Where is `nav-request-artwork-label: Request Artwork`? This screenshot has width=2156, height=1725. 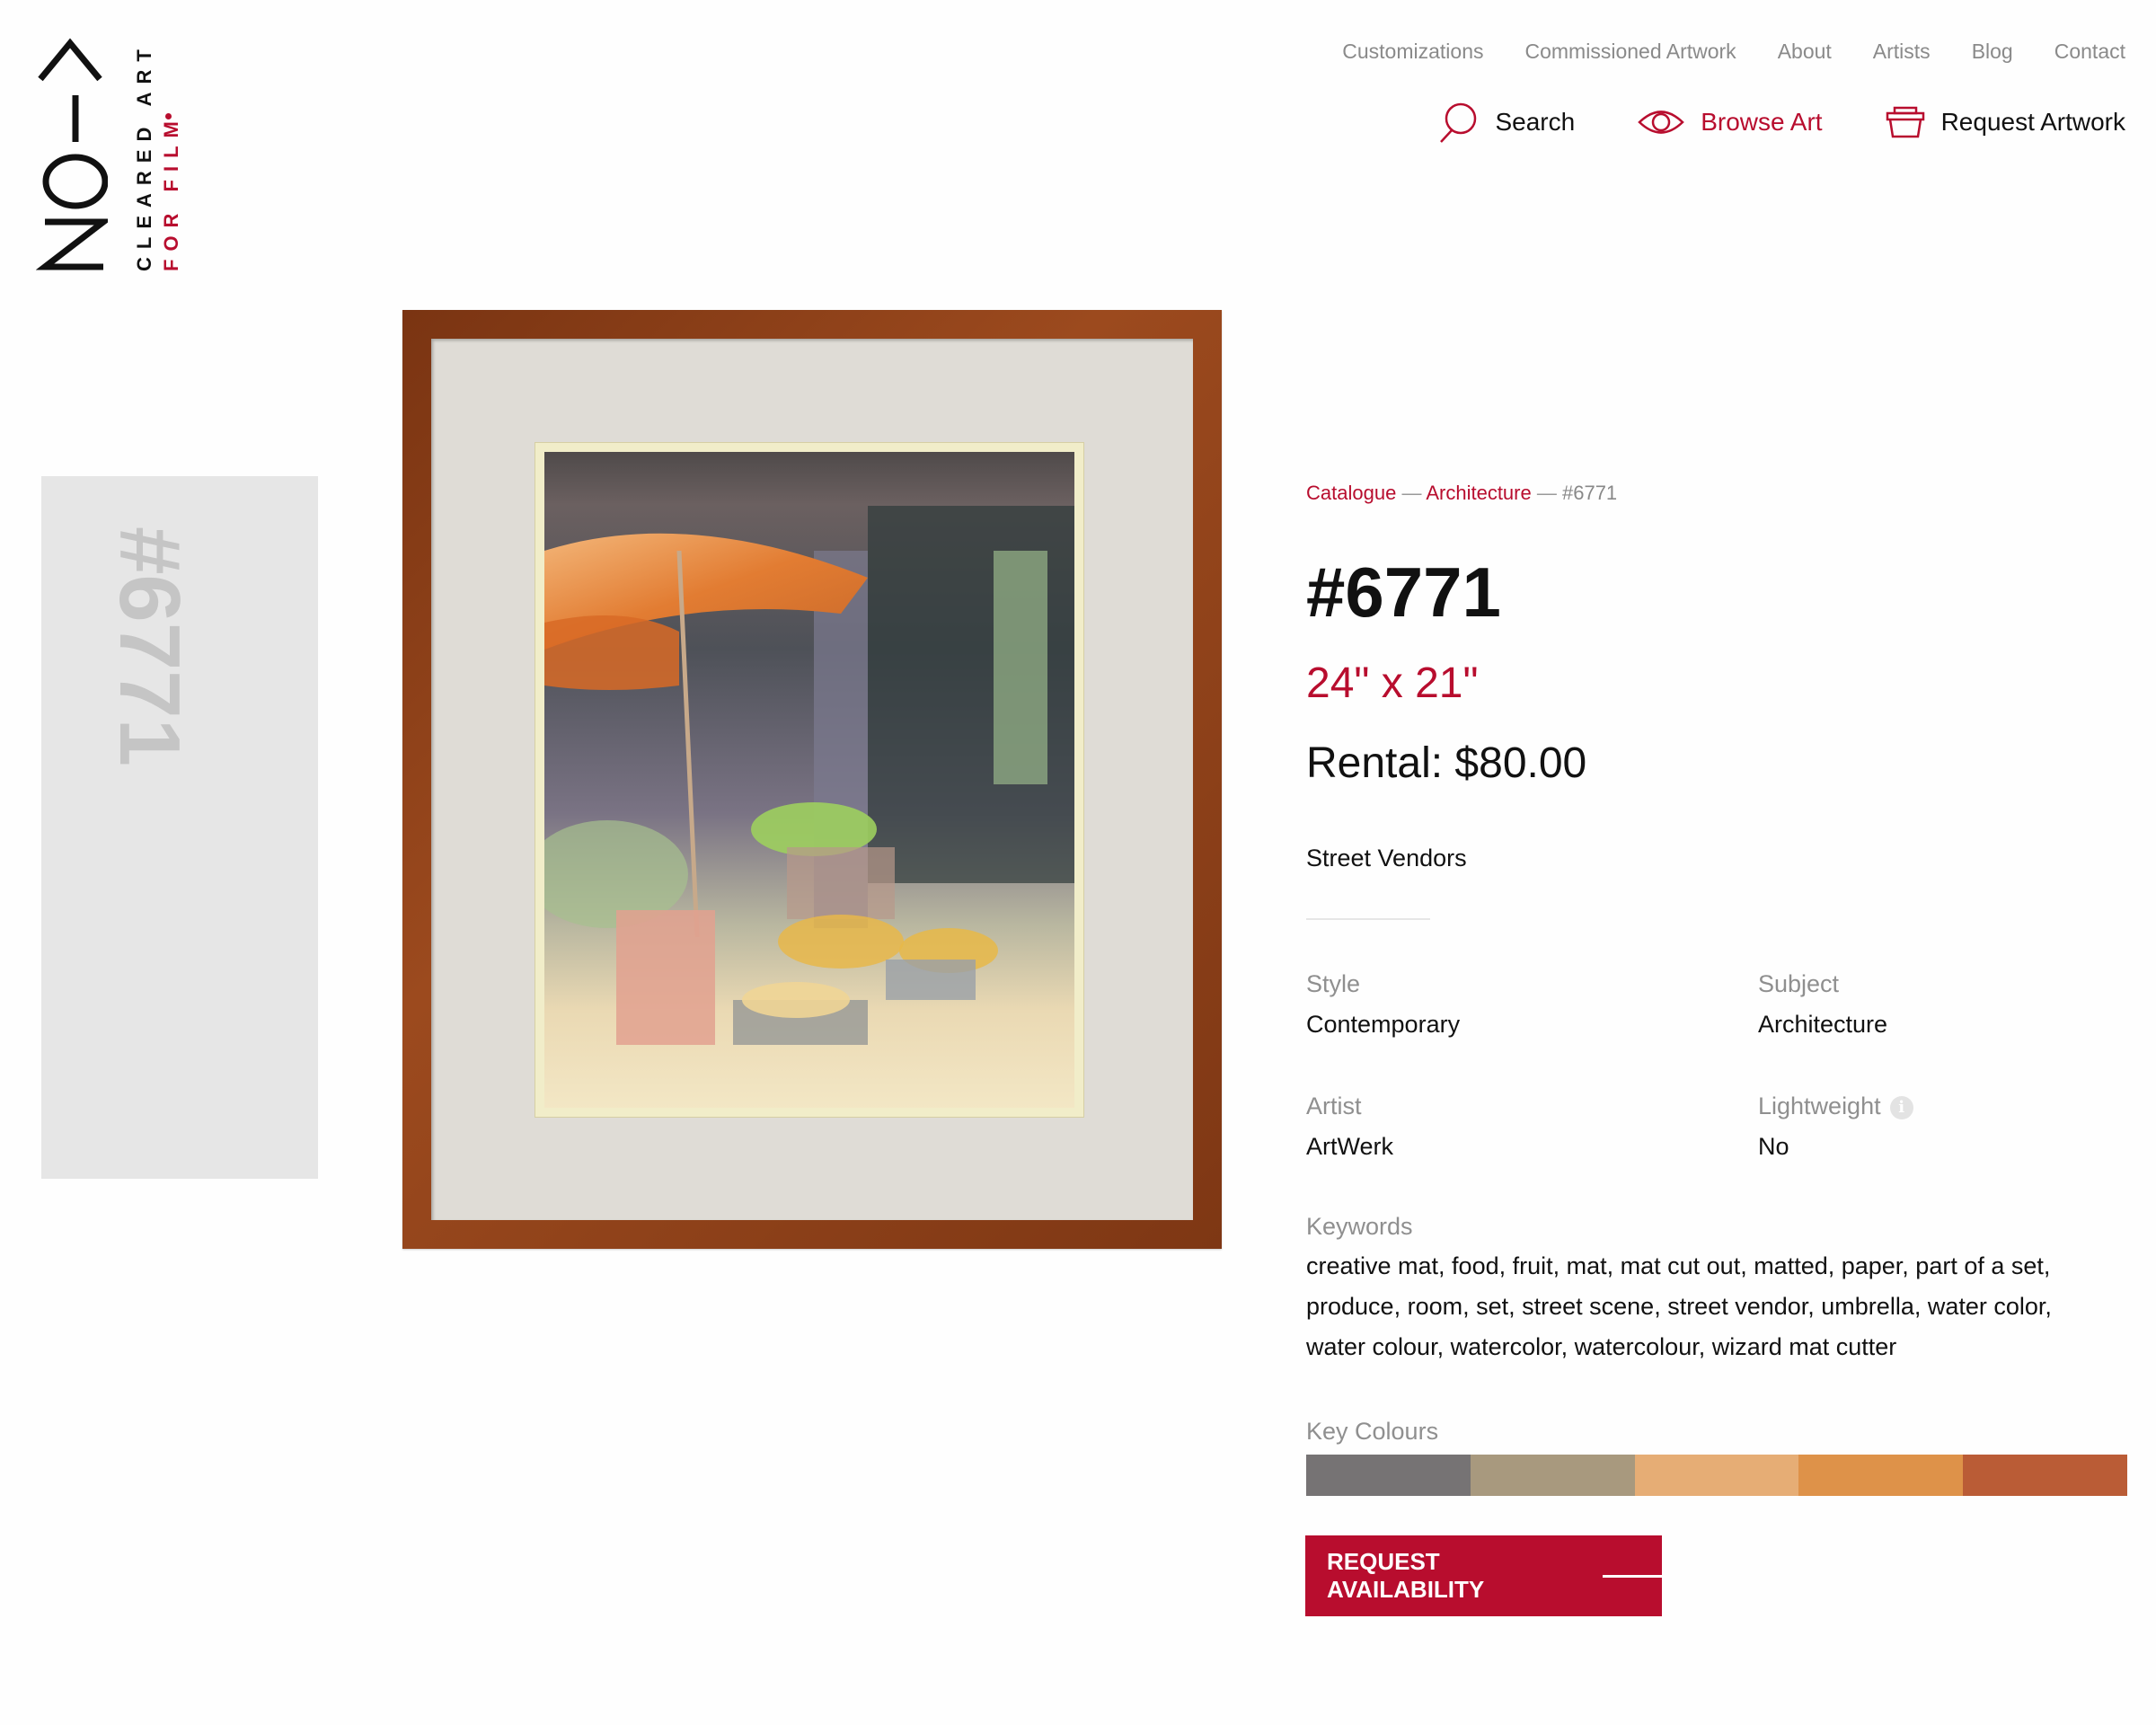 nav-request-artwork-label: Request Artwork is located at coordinates (2033, 122).